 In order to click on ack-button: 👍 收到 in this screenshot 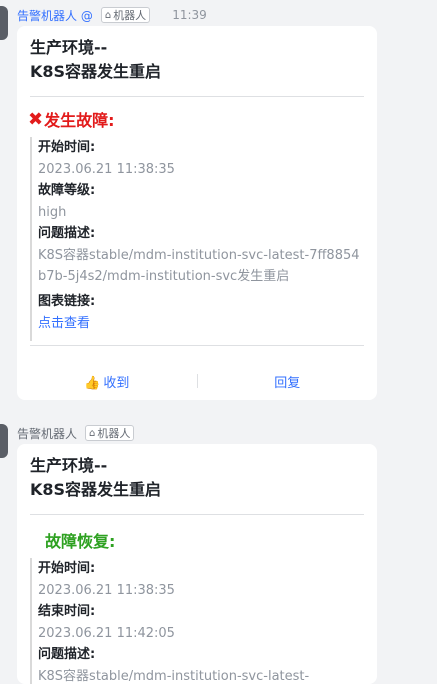, I will do `click(107, 381)`.